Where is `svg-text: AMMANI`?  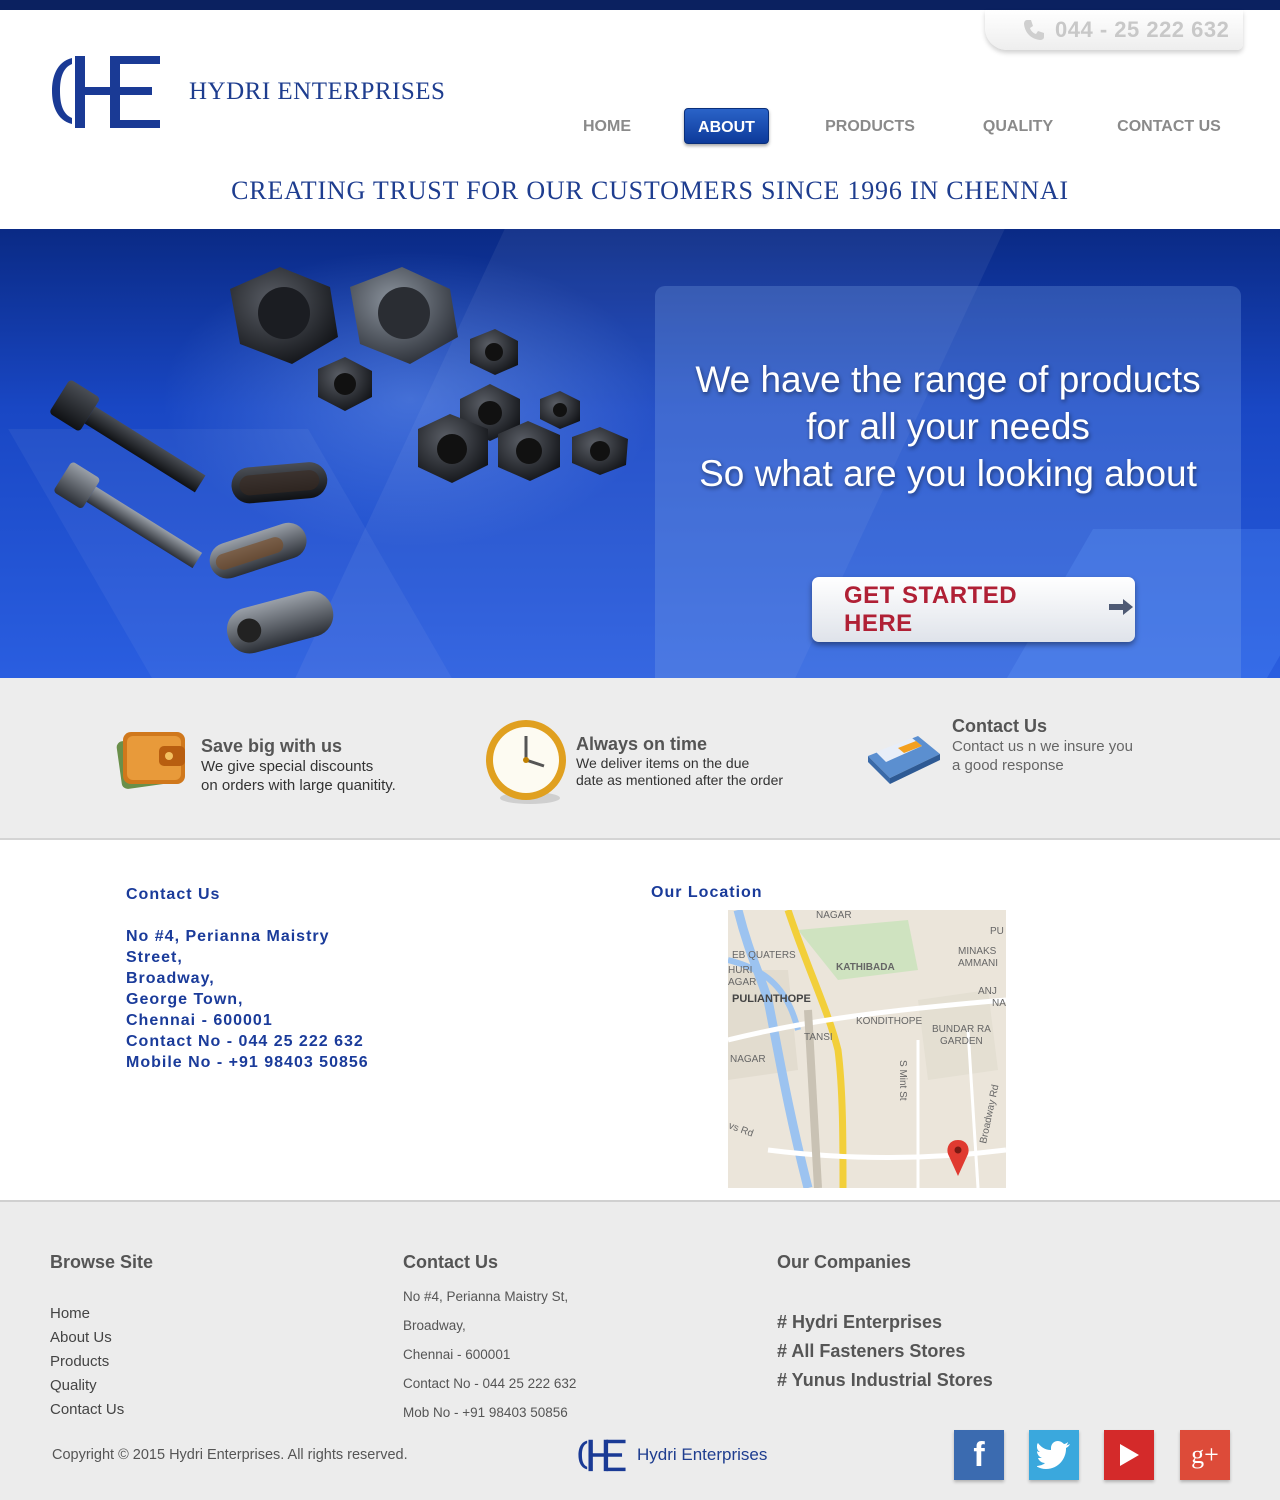 svg-text: AMMANI is located at coordinates (978, 963).